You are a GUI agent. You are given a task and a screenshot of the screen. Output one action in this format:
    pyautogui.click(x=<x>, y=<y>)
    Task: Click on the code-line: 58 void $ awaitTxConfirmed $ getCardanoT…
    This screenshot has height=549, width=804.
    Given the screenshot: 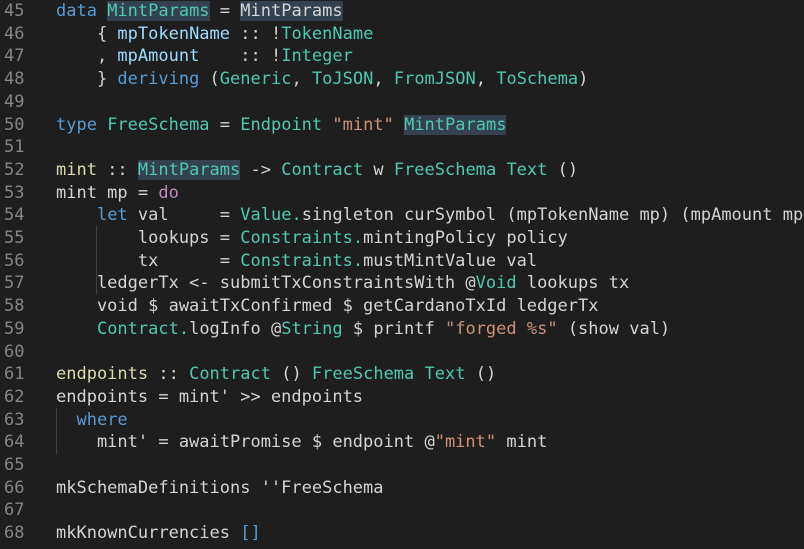 What is the action you would take?
    pyautogui.click(x=402, y=306)
    